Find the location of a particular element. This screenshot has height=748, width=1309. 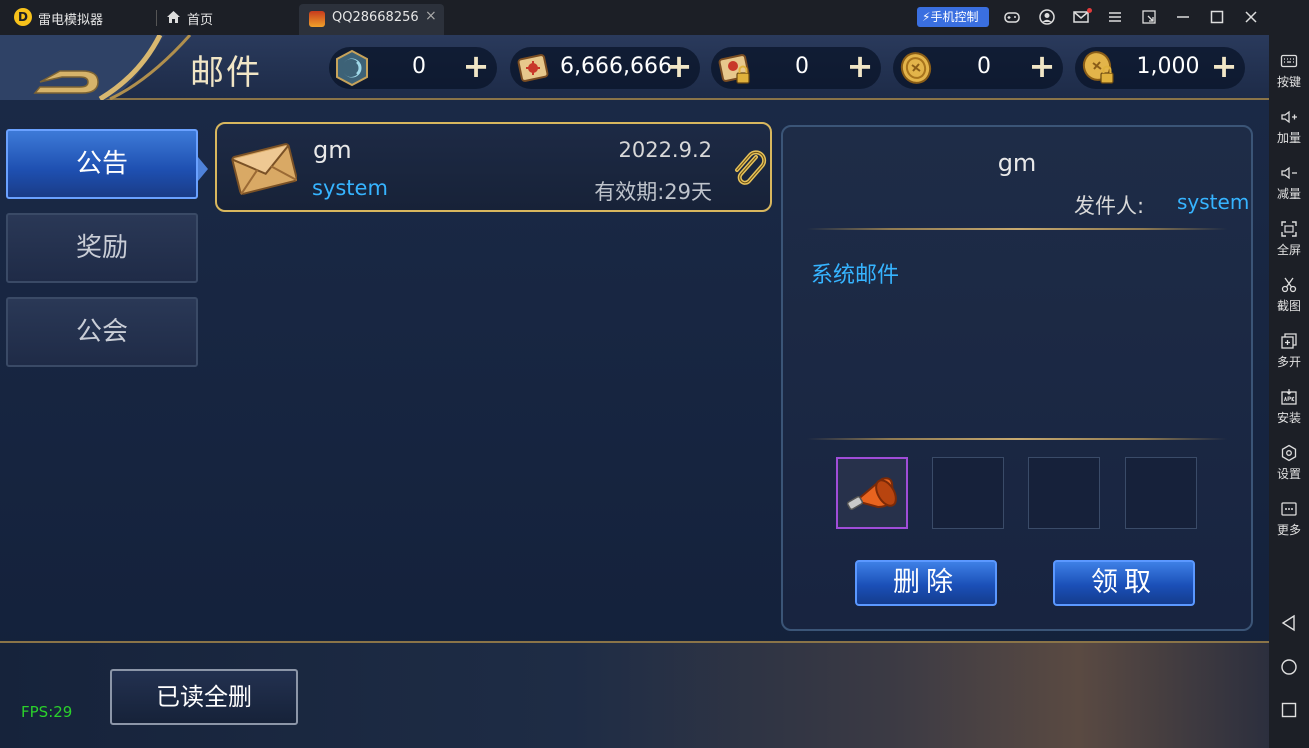

sidebar-label: 更多 is located at coordinates (1288, 530).